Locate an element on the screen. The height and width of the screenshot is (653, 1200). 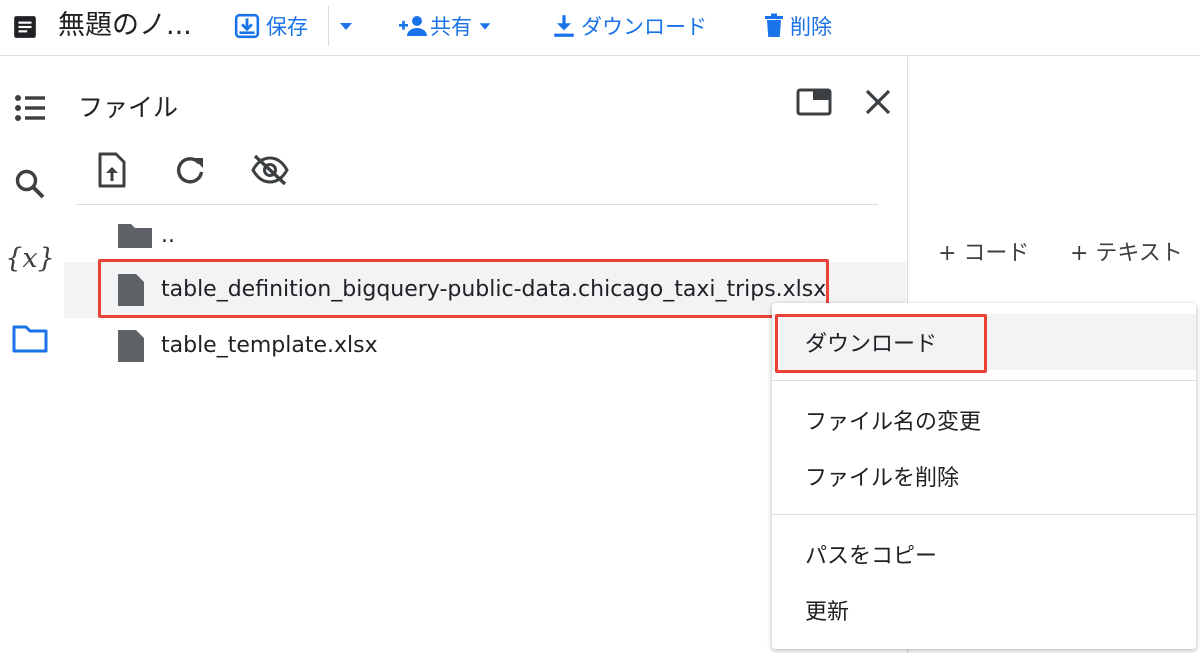
visibility-off-icon is located at coordinates (270, 170).